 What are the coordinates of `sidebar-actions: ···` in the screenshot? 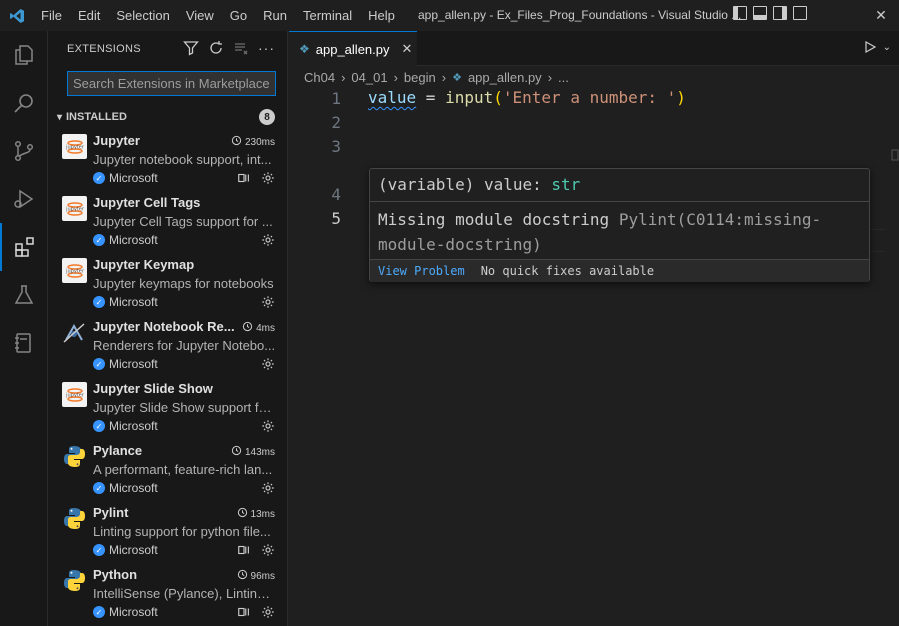 It's located at (229, 48).